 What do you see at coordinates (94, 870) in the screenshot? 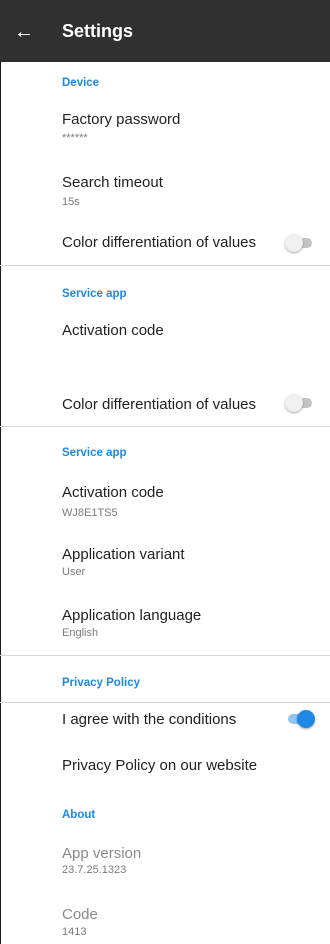
I see `setting-value: 23.7.25.1323` at bounding box center [94, 870].